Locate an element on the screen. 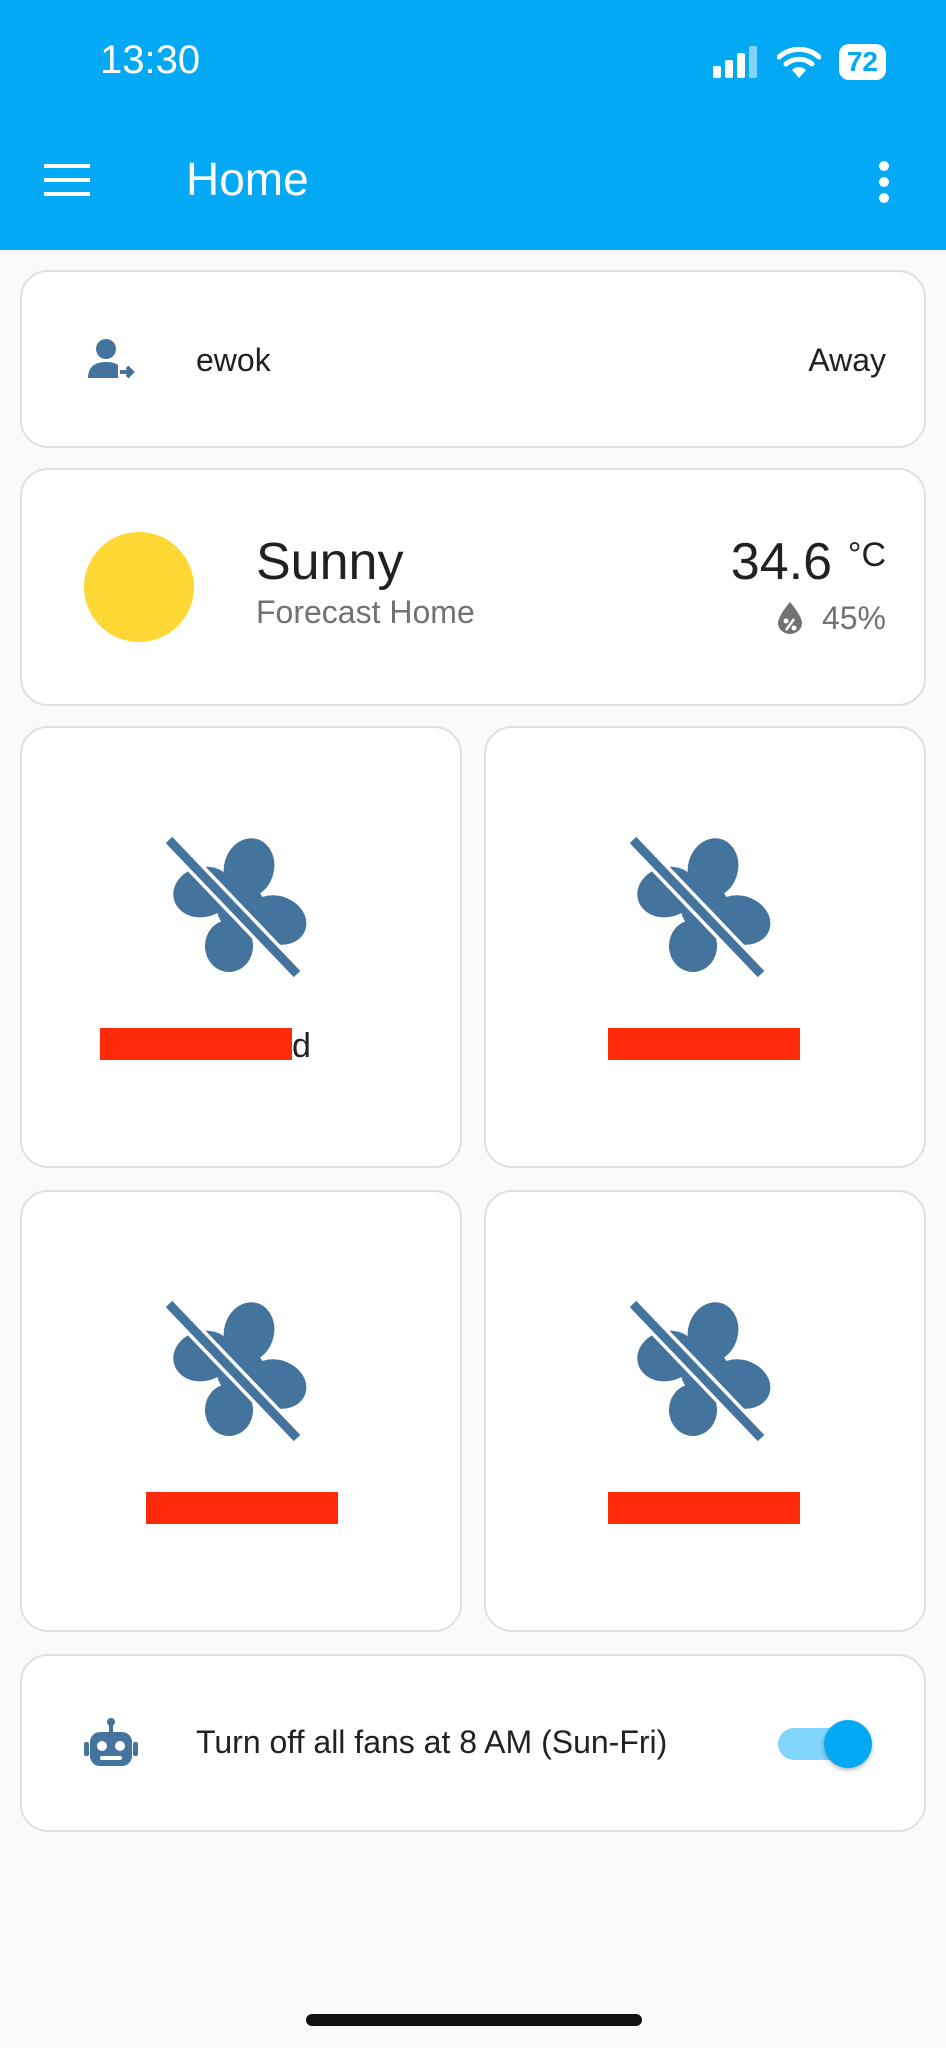  fan-name-text: d is located at coordinates (301, 1046).